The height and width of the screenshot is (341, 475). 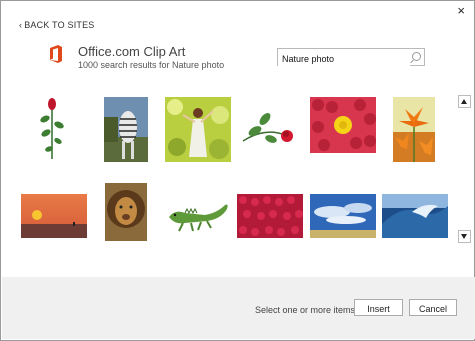 I want to click on chevron-left-icon: ‹, so click(x=21, y=25).